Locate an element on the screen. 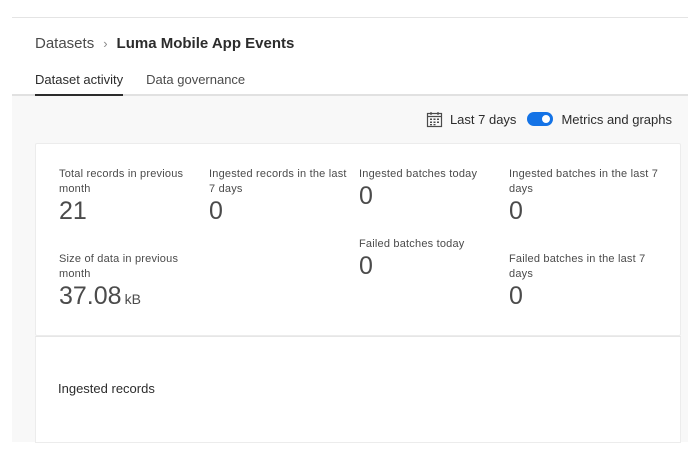  metric-label: Total records in previous month is located at coordinates (121, 181).